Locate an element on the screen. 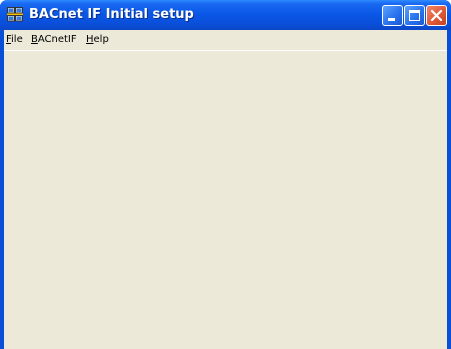 This screenshot has width=451, height=349. close-button is located at coordinates (436, 15).